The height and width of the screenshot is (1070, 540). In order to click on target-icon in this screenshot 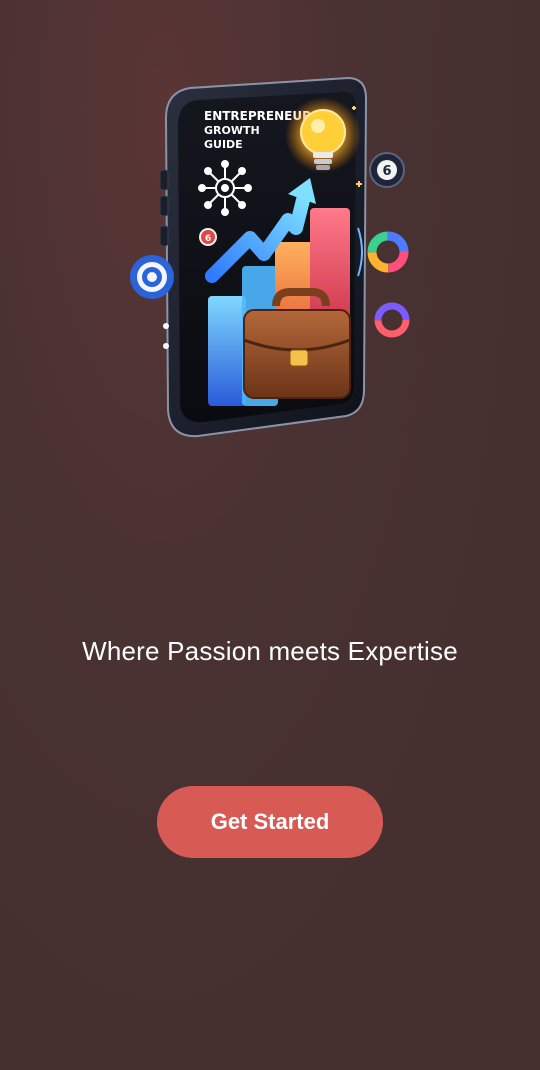, I will do `click(152, 277)`.